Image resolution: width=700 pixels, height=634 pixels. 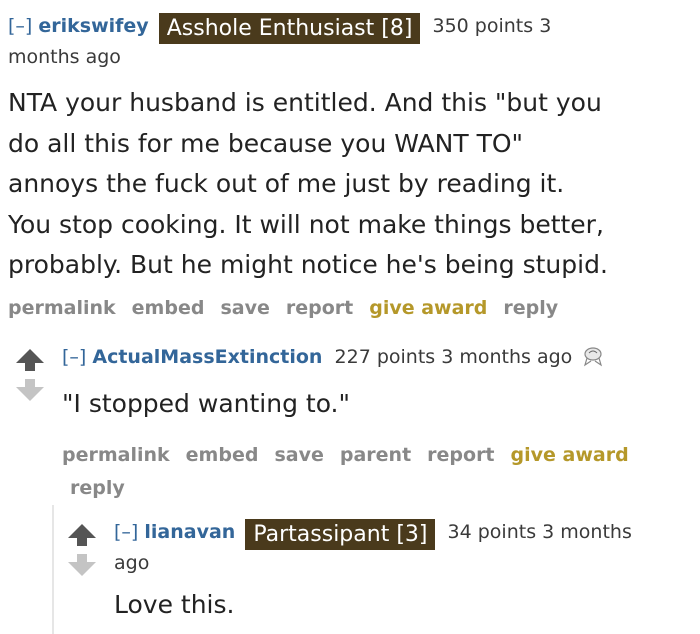 What do you see at coordinates (353, 57) in the screenshot?
I see `timestamp-continued: months ago` at bounding box center [353, 57].